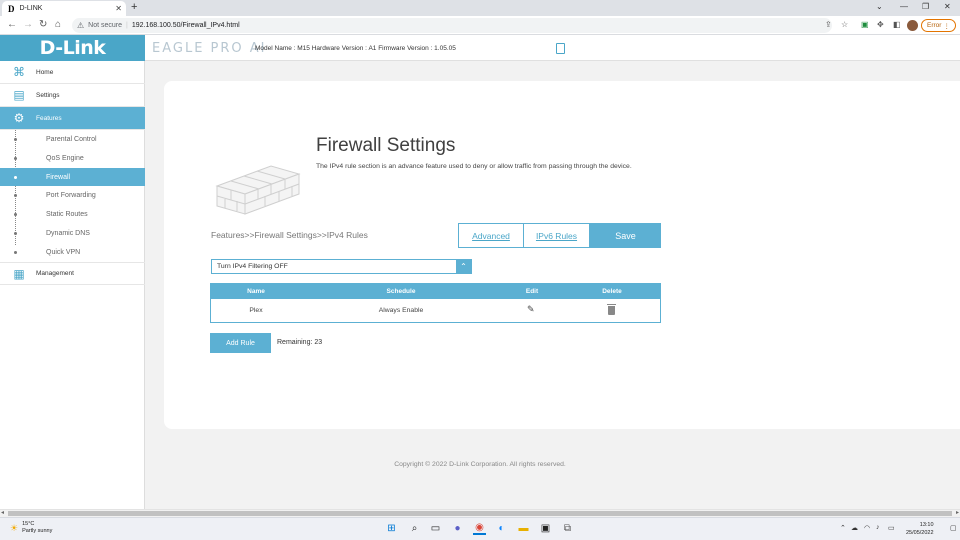  I want to click on column-header-edit: Edit, so click(532, 291).